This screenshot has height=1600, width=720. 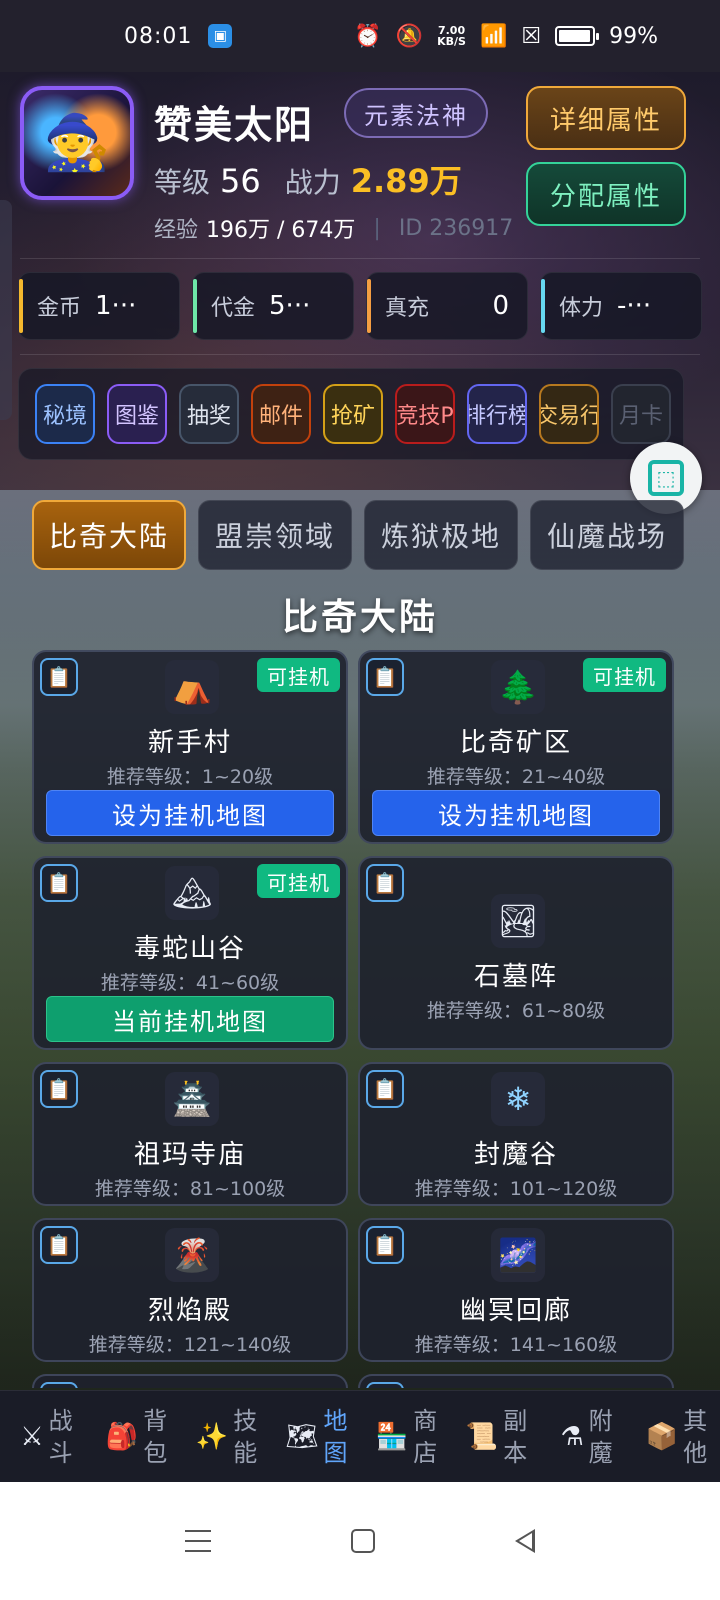 I want to click on quick-mine-raid: 抢矿, so click(x=353, y=414).